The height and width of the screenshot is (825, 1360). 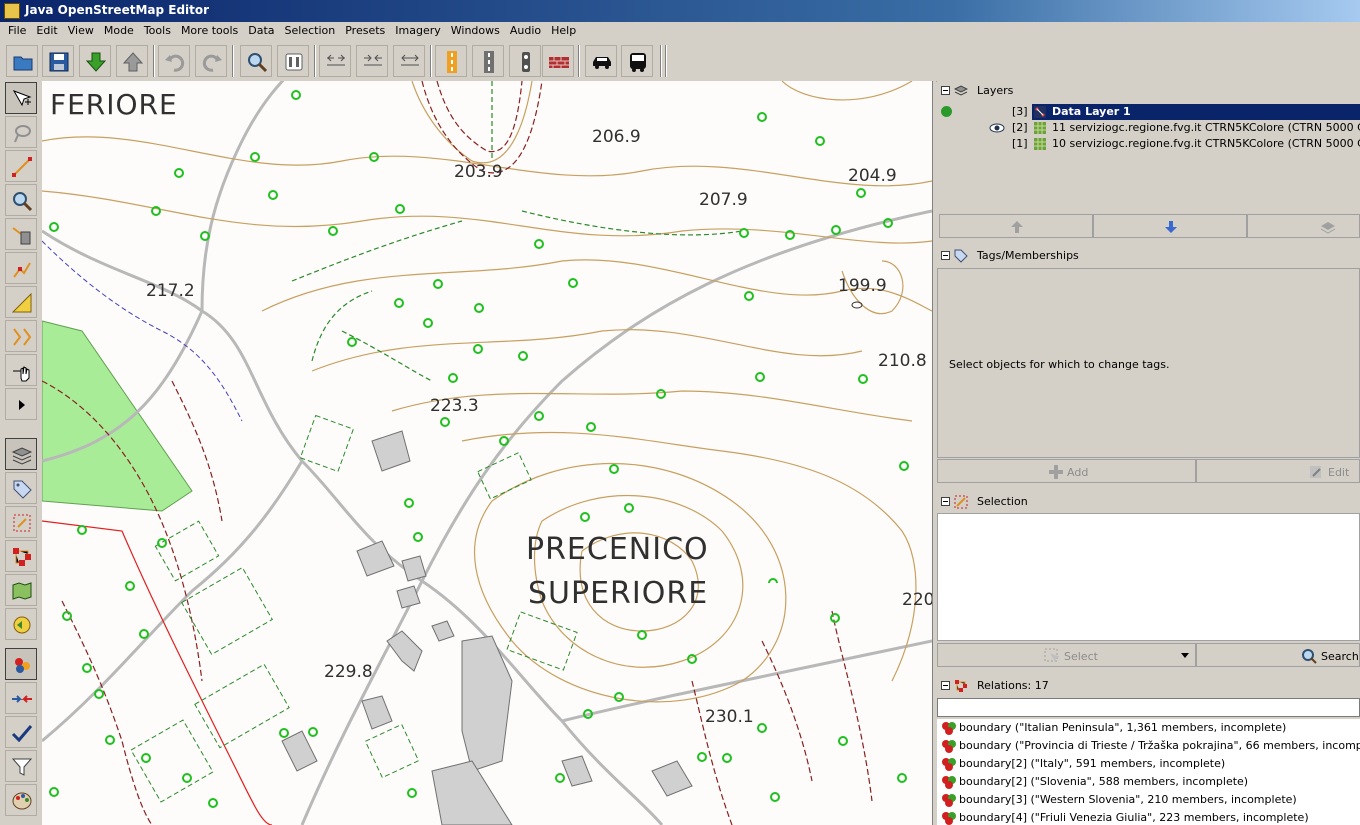 I want to click on preset-street-button, so click(x=488, y=61).